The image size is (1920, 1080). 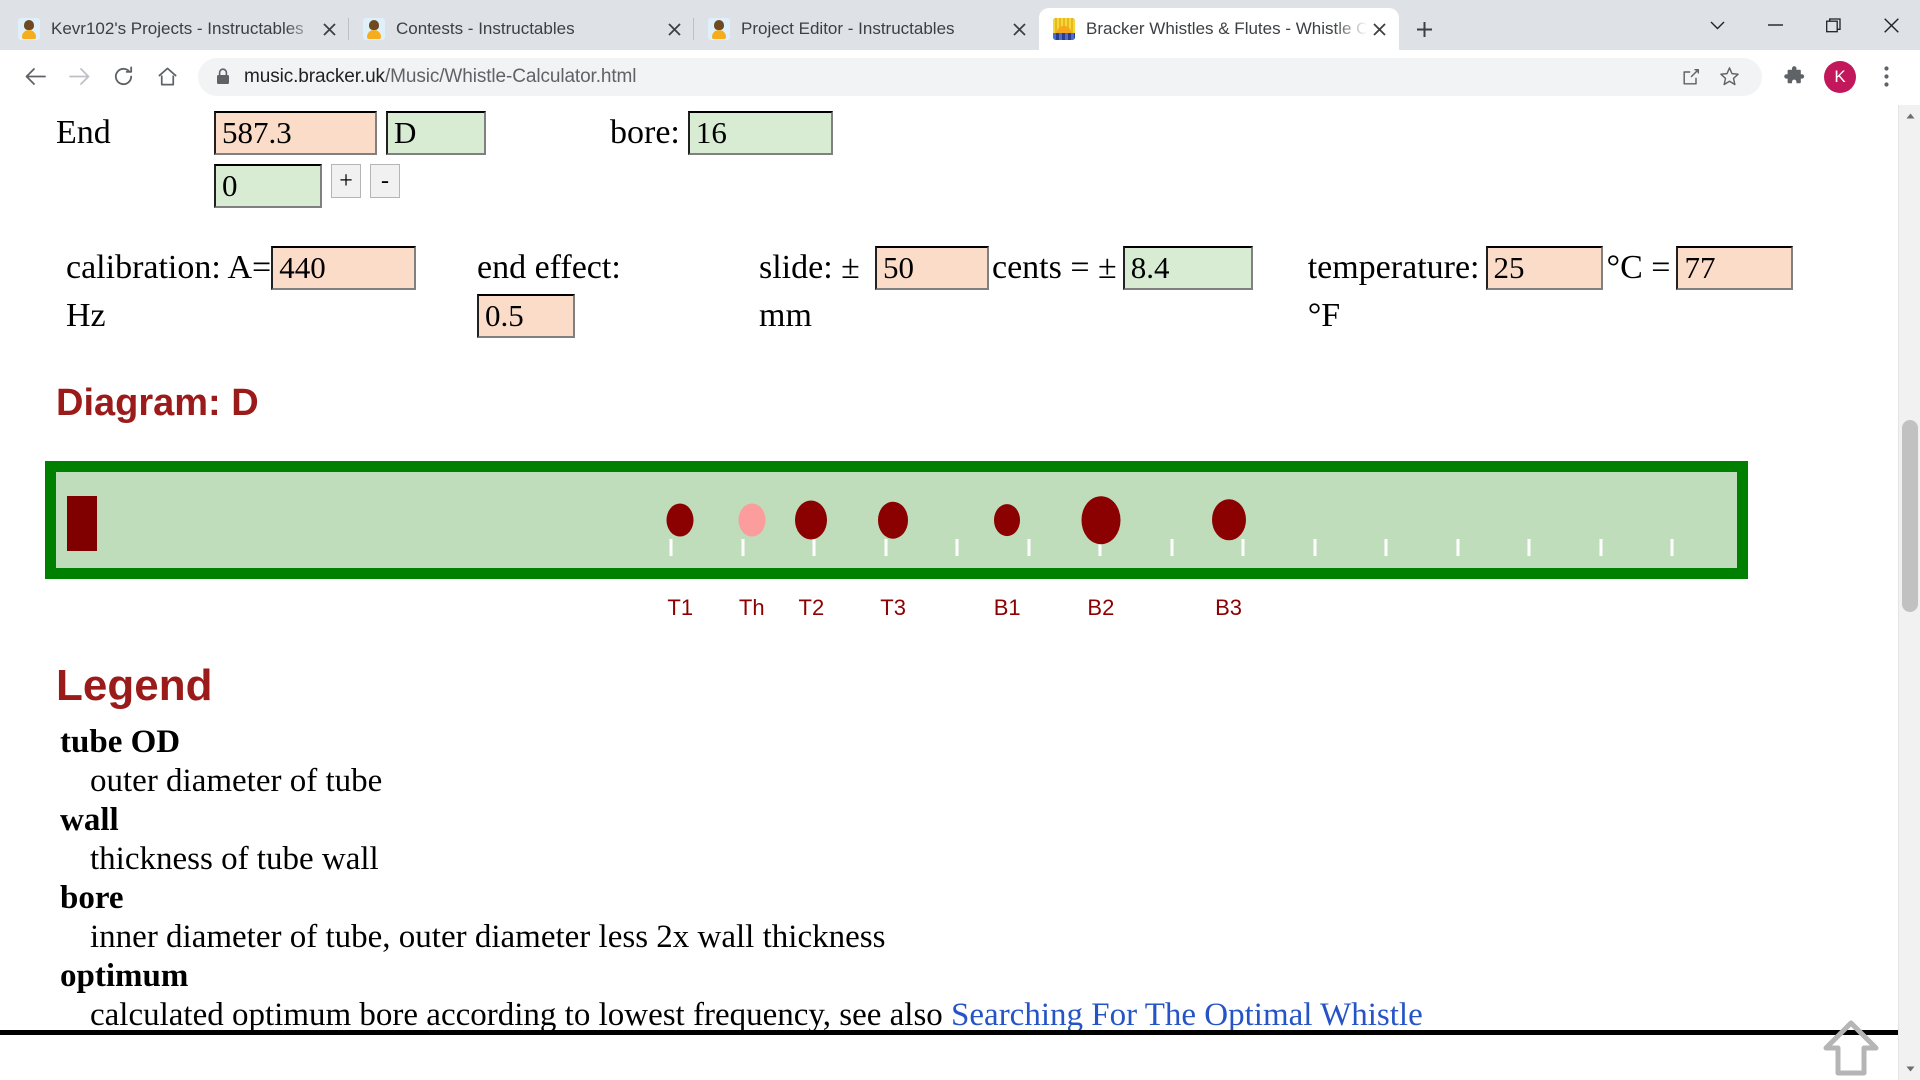 I want to click on bore-input: 16, so click(x=760, y=133).